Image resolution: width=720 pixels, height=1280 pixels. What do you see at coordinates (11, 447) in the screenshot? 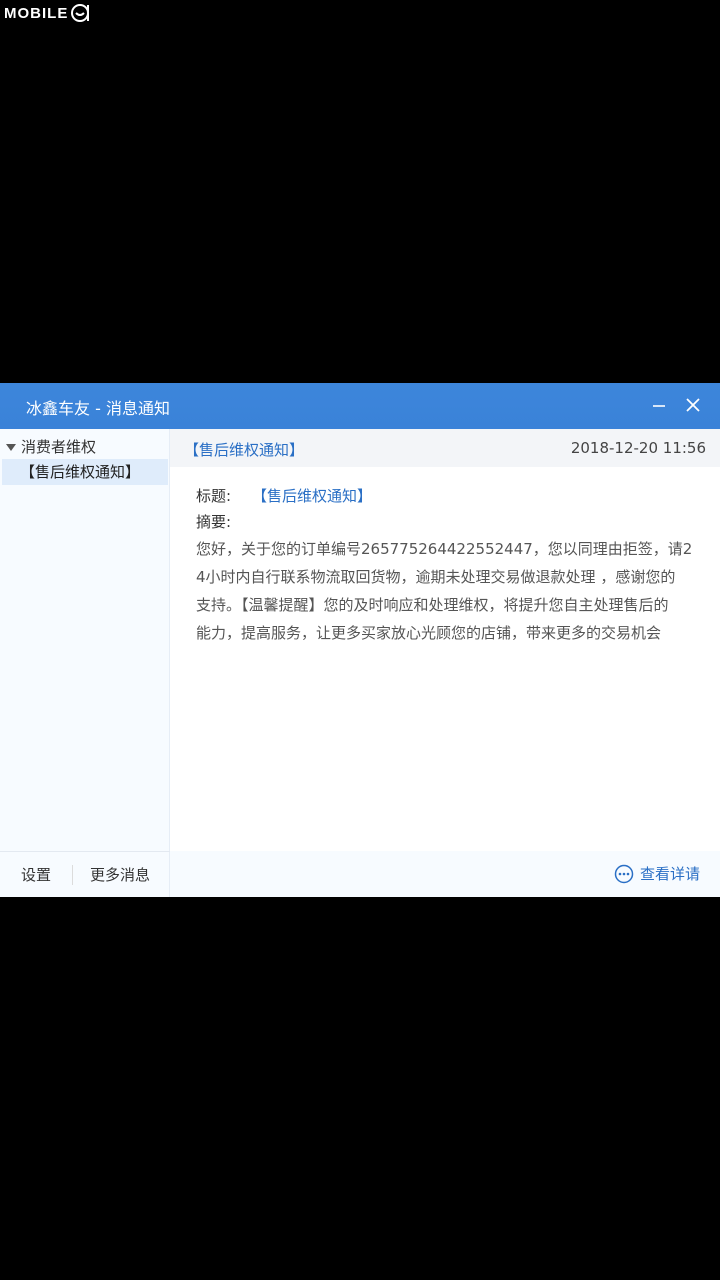
I see `caret-down-icon` at bounding box center [11, 447].